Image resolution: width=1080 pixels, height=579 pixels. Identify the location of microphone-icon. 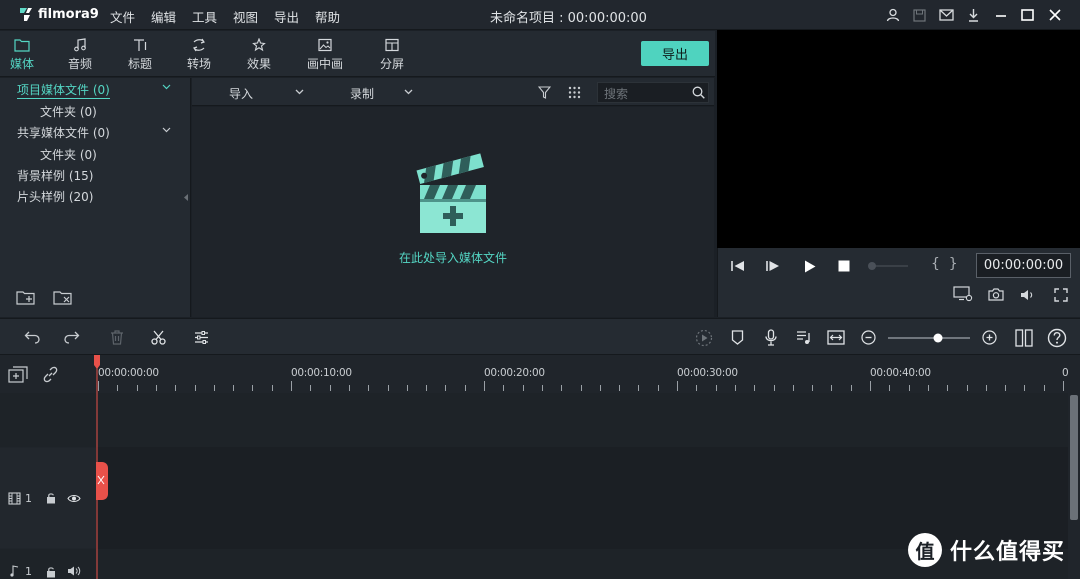
(771, 337).